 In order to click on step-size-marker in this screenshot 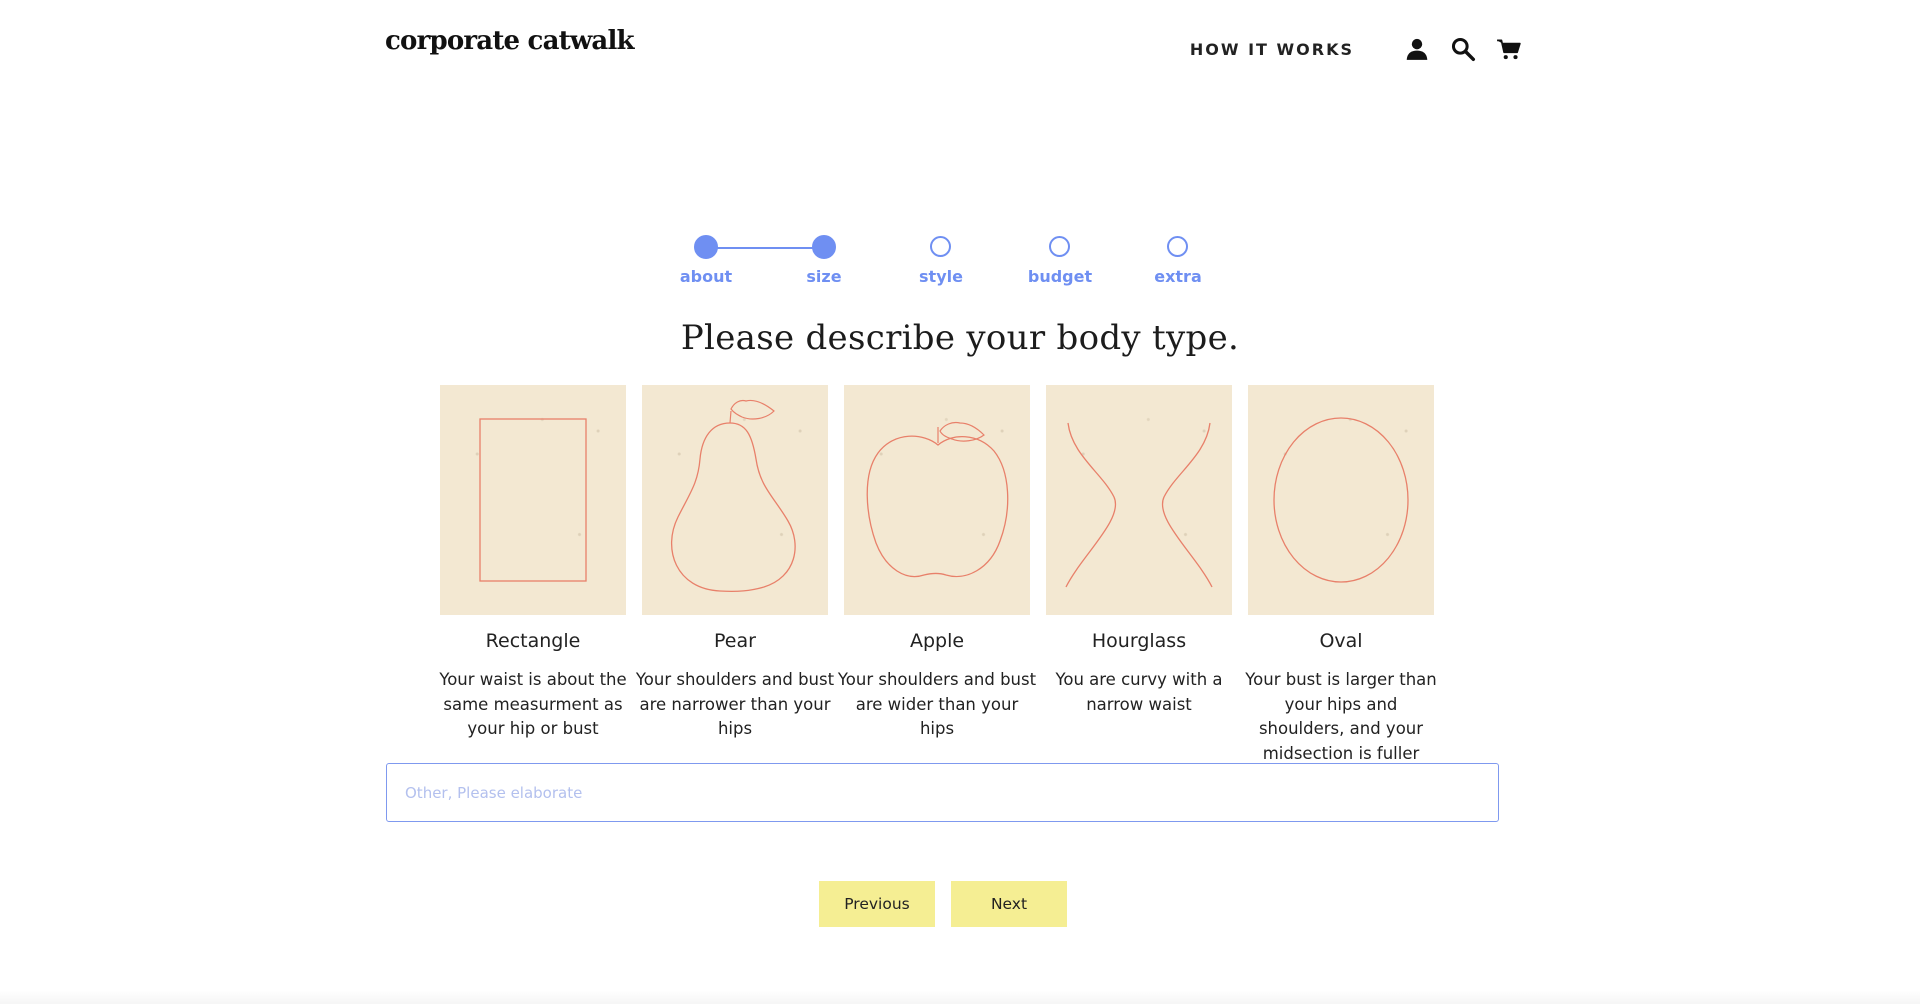, I will do `click(824, 247)`.